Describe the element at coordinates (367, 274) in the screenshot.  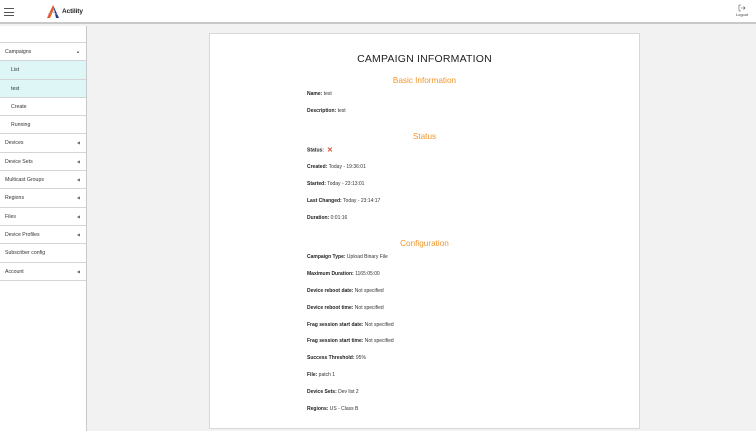
I see `field-value: 1165:05:00` at that location.